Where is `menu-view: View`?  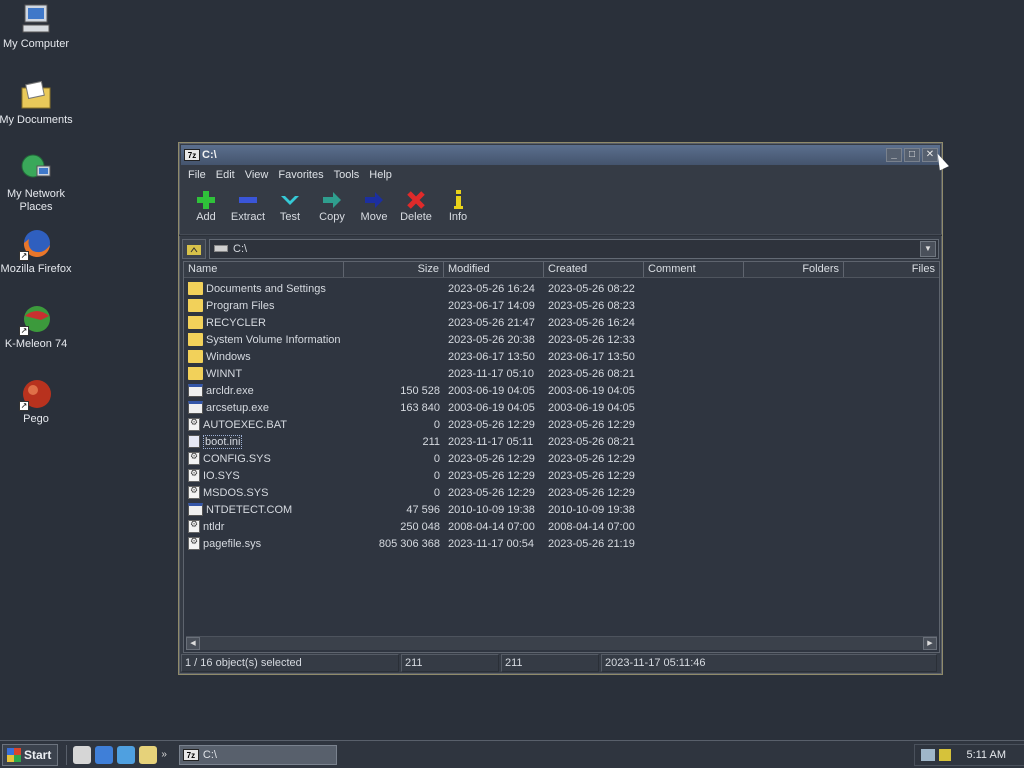 menu-view: View is located at coordinates (257, 175).